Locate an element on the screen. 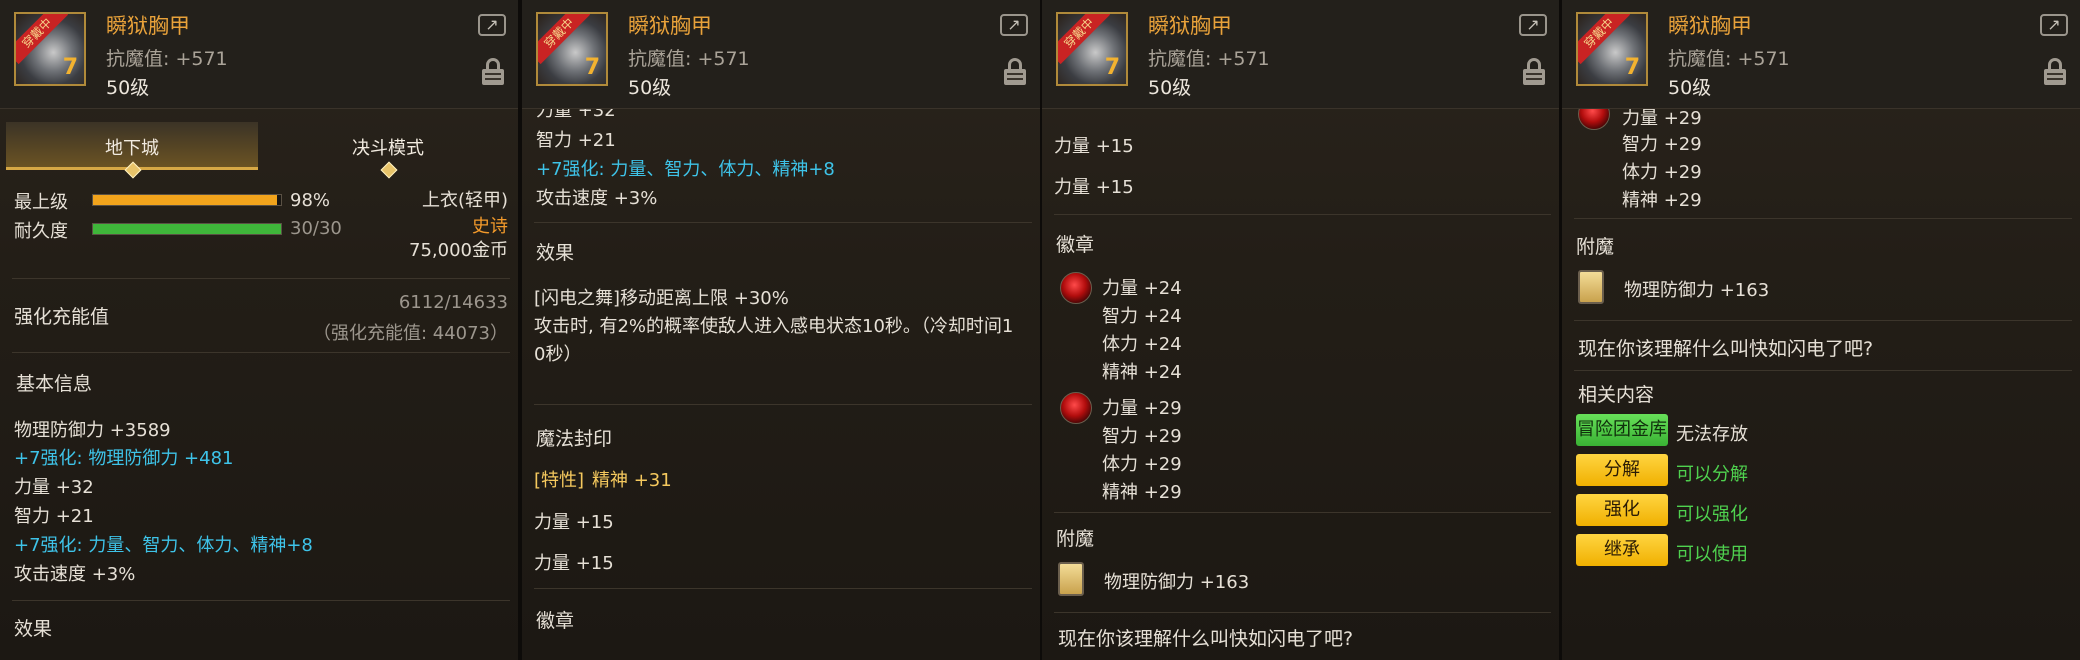 The height and width of the screenshot is (660, 2080). adventure-vault-button: 冒险团金库 is located at coordinates (1622, 430).